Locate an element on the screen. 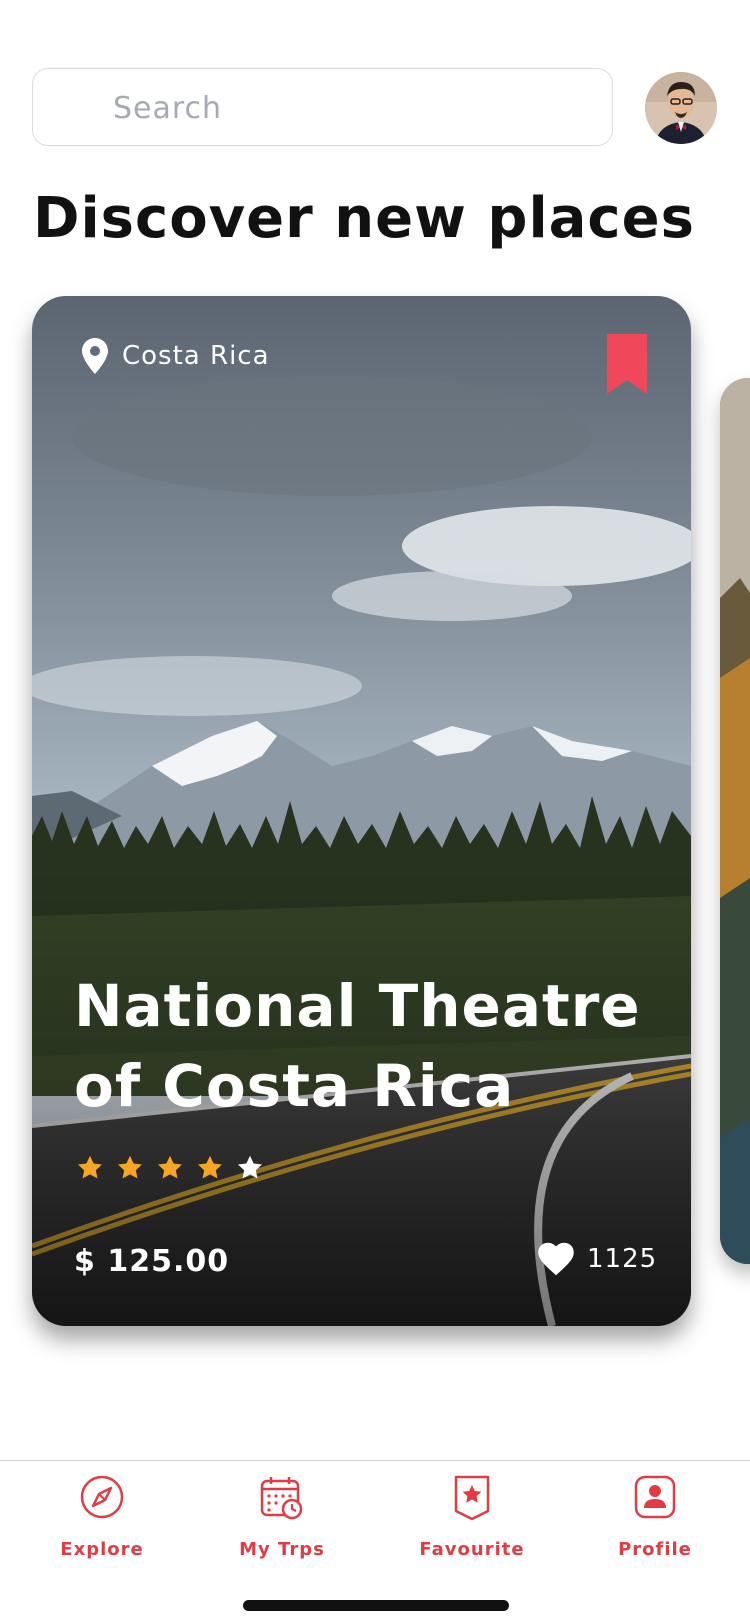  rating-stars is located at coordinates (170, 1168).